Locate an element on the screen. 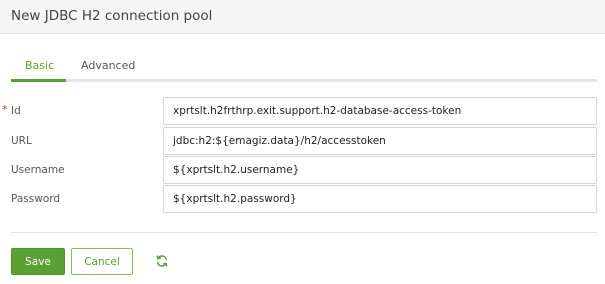 The image size is (605, 284). tab-advanced: Advanced is located at coordinates (108, 65).